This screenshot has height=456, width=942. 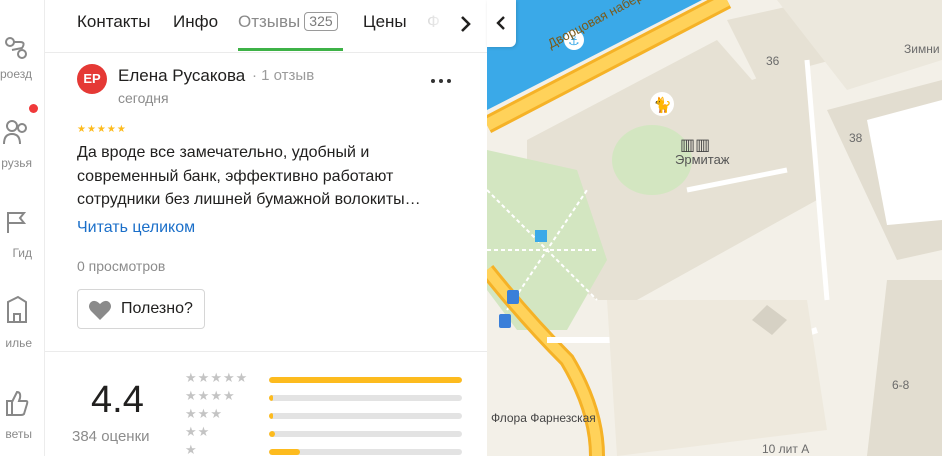 What do you see at coordinates (269, 21) in the screenshot?
I see `tab-reviews-label: Отзывы` at bounding box center [269, 21].